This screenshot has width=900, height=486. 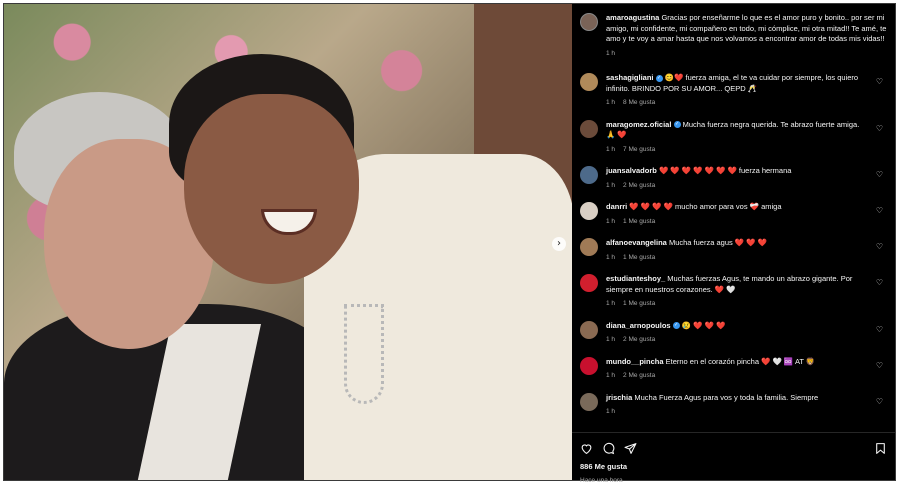 I want to click on comment-username: juansalvadorb, so click(x=631, y=170).